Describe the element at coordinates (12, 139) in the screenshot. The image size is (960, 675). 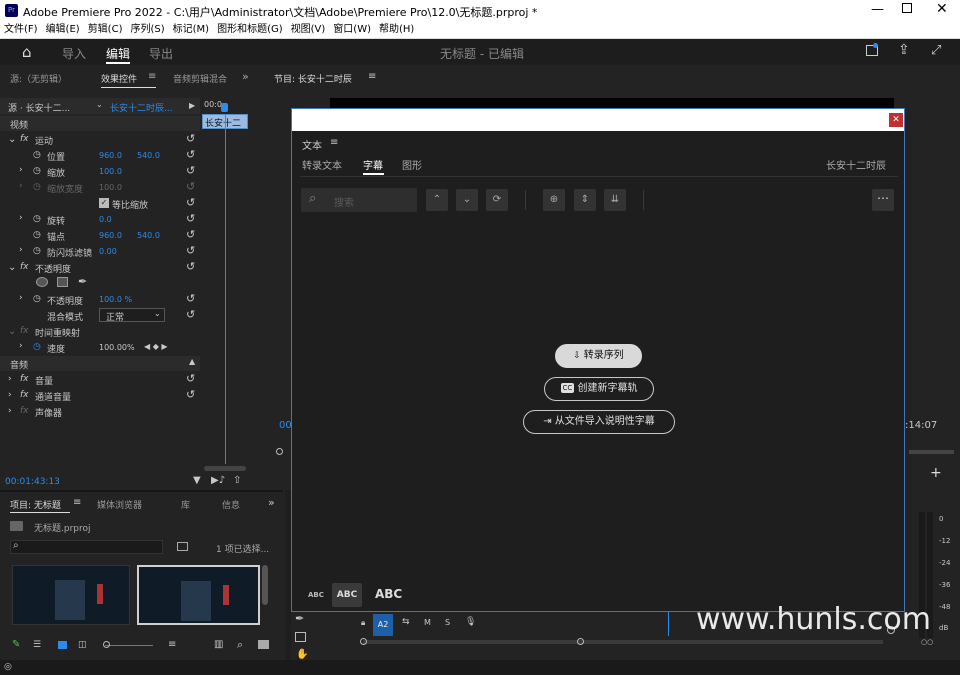
I see `expand-icon: ⌄` at that location.